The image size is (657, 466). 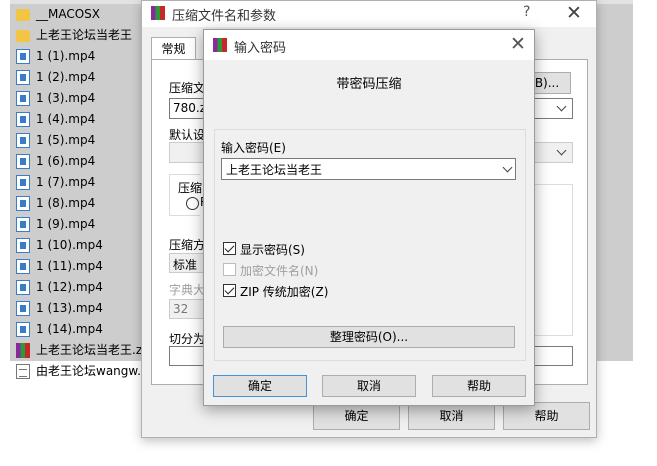 I want to click on file-name: 1 (10).mp4, so click(x=69, y=245).